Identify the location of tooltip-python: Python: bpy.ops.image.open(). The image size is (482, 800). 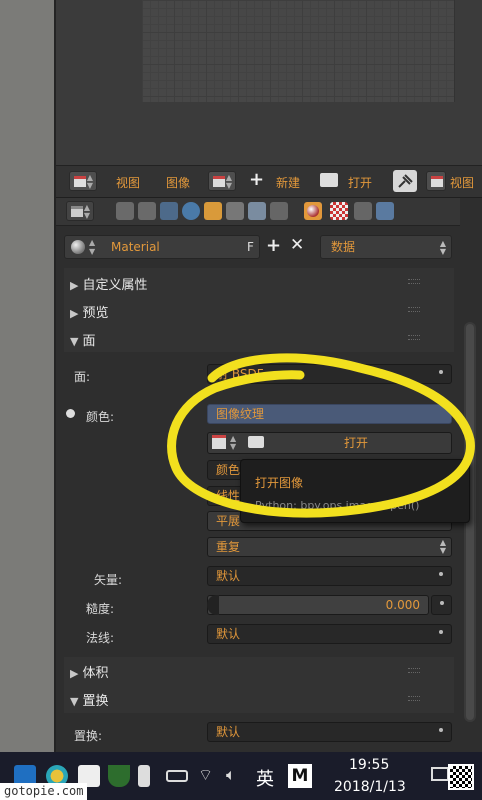
(337, 505).